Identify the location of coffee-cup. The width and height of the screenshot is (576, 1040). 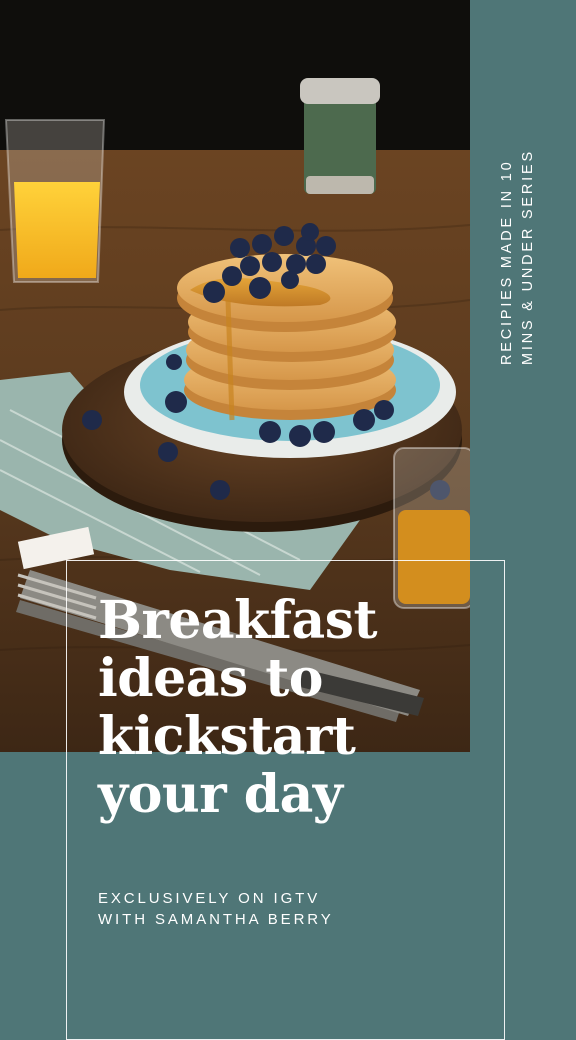
(340, 136).